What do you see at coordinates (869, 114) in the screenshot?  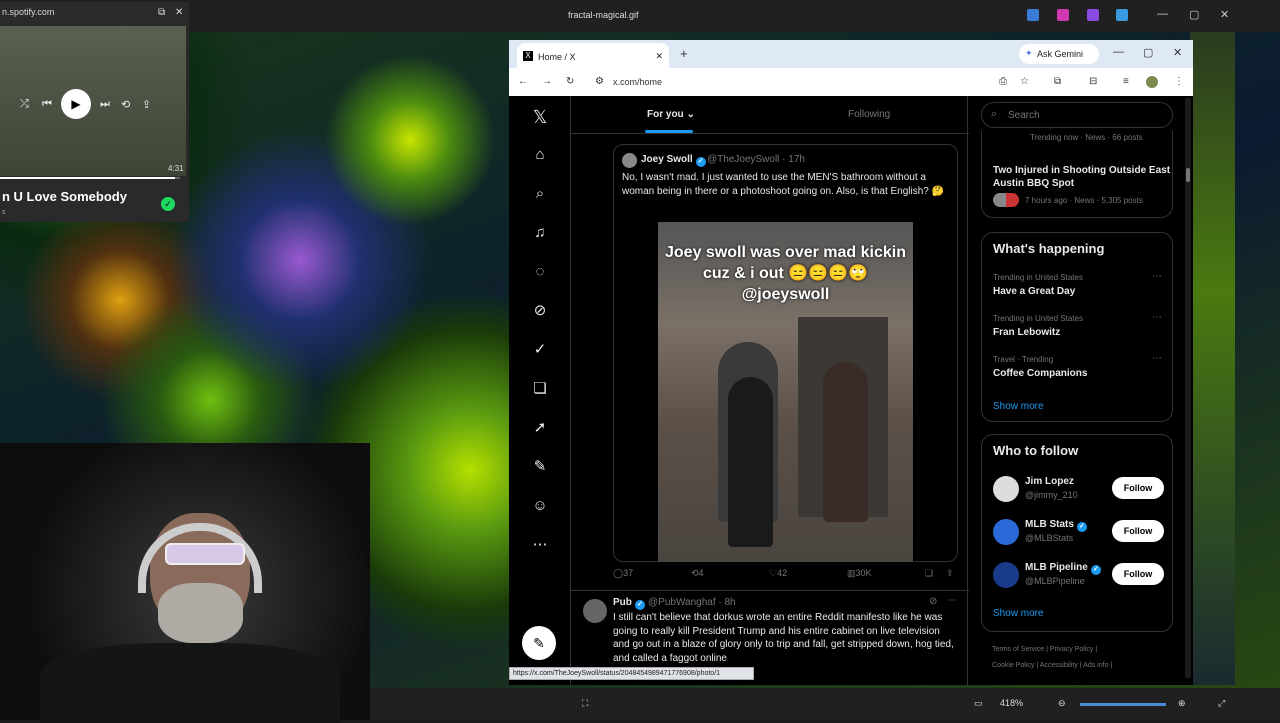 I see `tab-following: Following` at bounding box center [869, 114].